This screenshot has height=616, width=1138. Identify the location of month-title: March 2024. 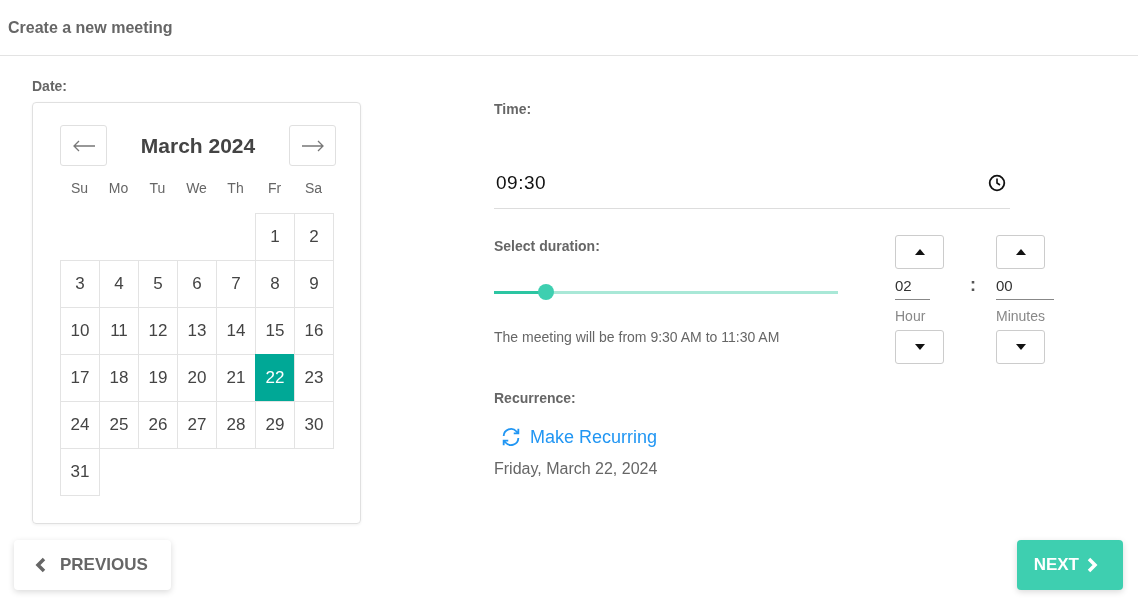
(198, 145).